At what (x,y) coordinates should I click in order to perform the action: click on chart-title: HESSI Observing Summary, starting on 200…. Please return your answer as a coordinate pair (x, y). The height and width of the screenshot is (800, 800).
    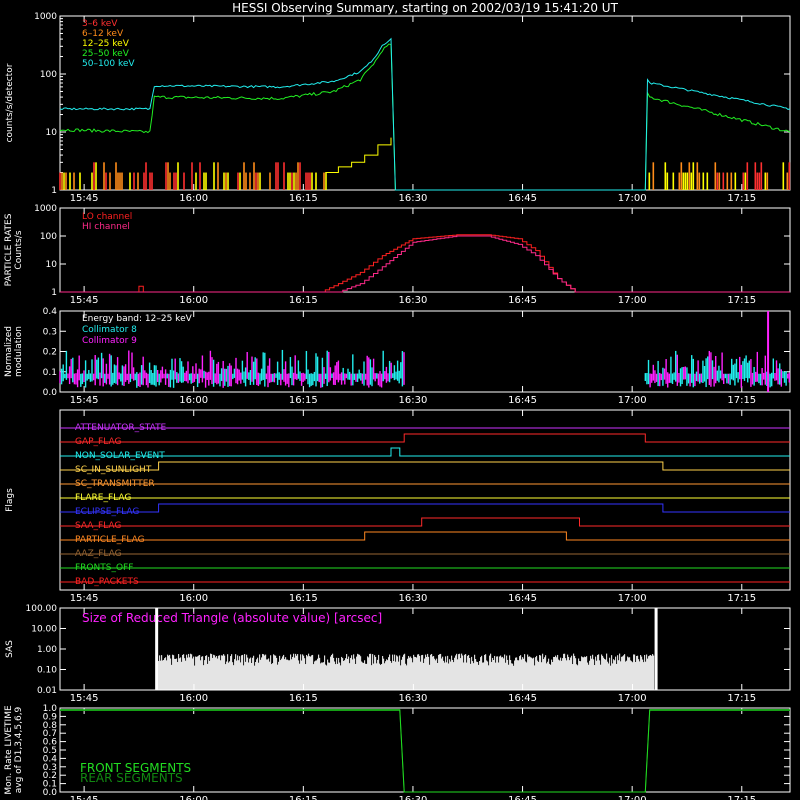
    Looking at the image, I should click on (425, 8).